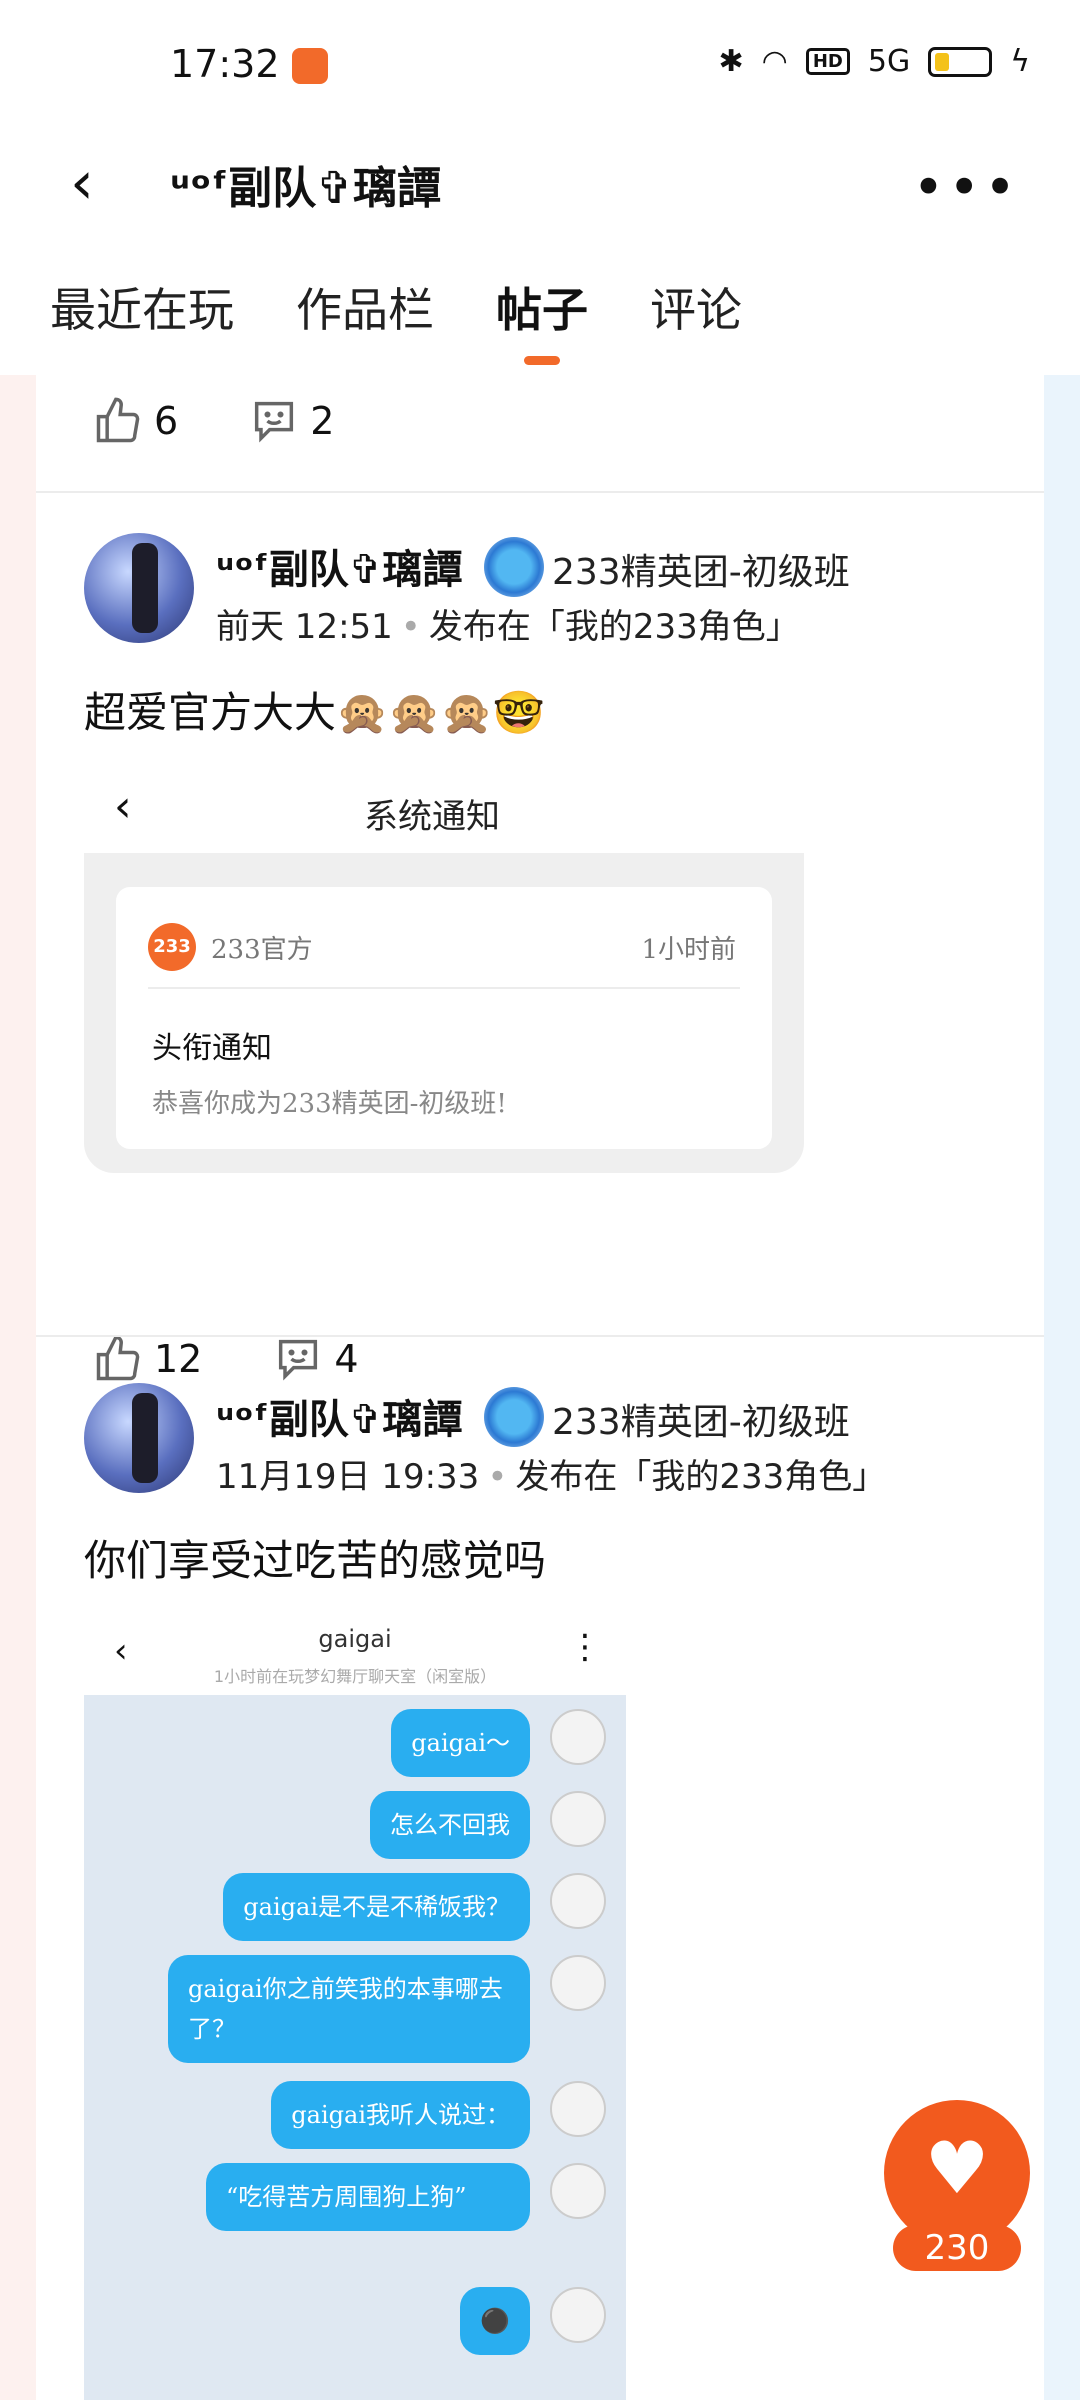 Image resolution: width=1080 pixels, height=2400 pixels. What do you see at coordinates (225, 64) in the screenshot?
I see `status-time: 17:32` at bounding box center [225, 64].